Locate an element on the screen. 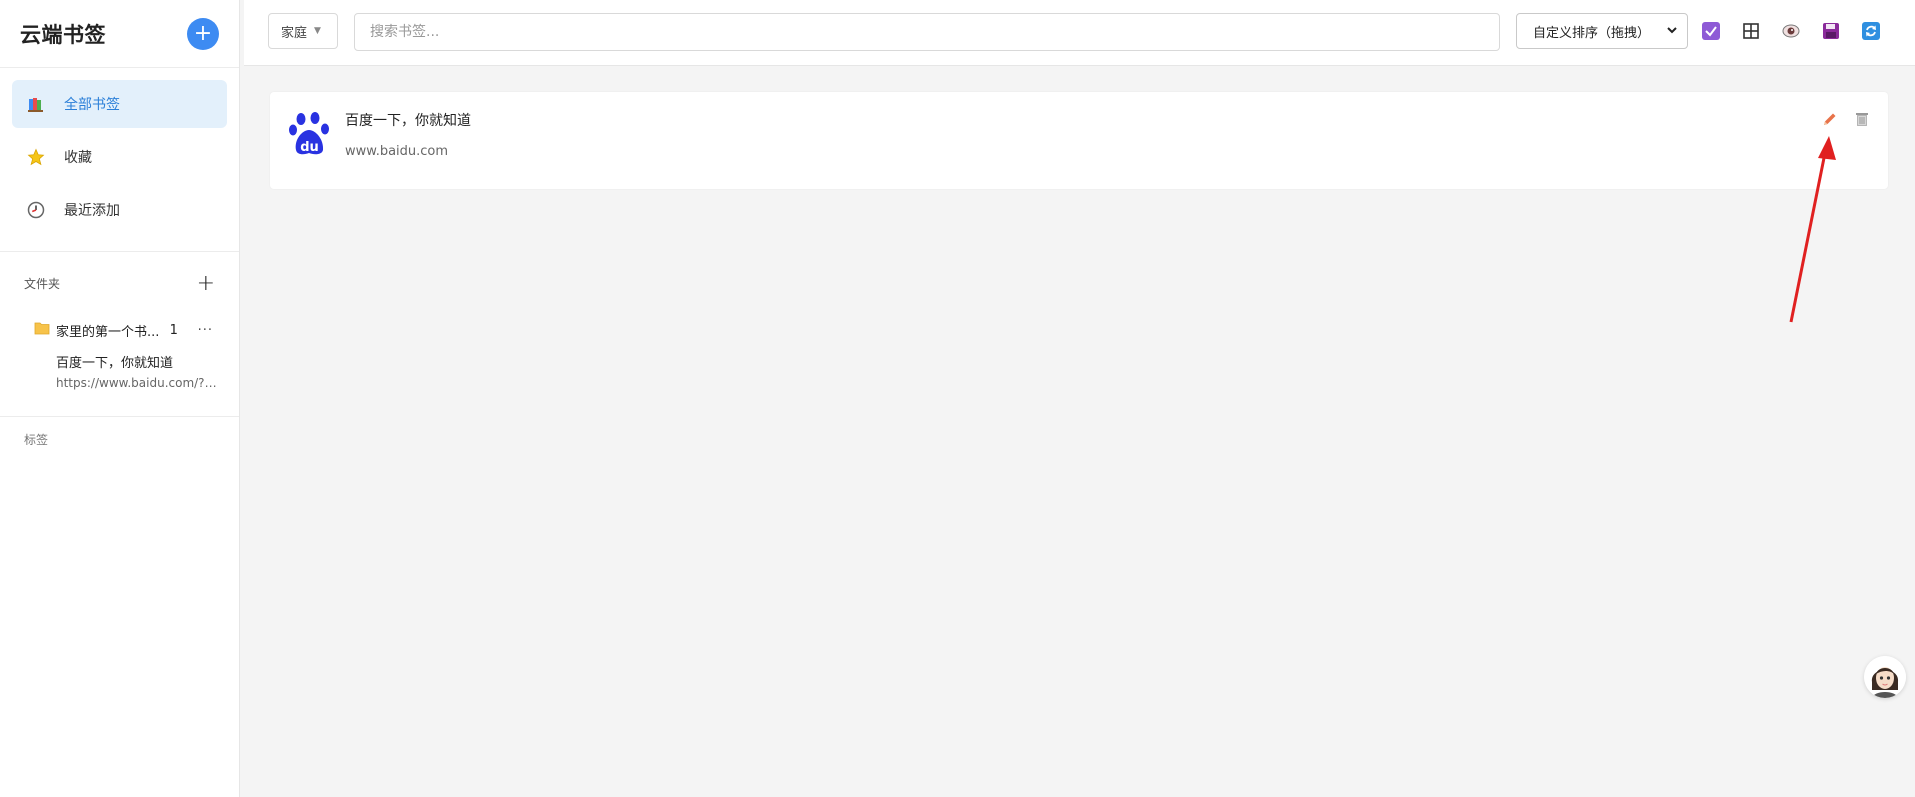  assistant-avatar is located at coordinates (1885, 677).